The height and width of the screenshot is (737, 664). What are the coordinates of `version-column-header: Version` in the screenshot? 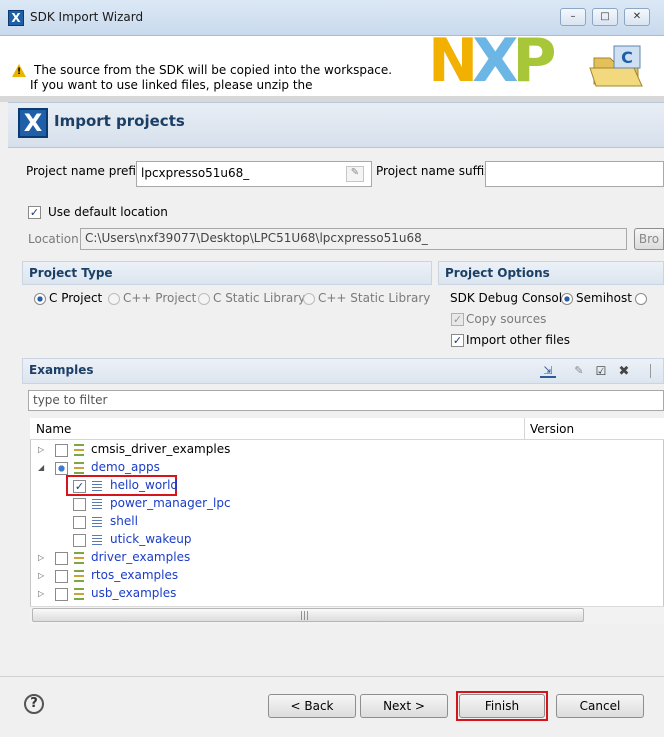 It's located at (552, 429).